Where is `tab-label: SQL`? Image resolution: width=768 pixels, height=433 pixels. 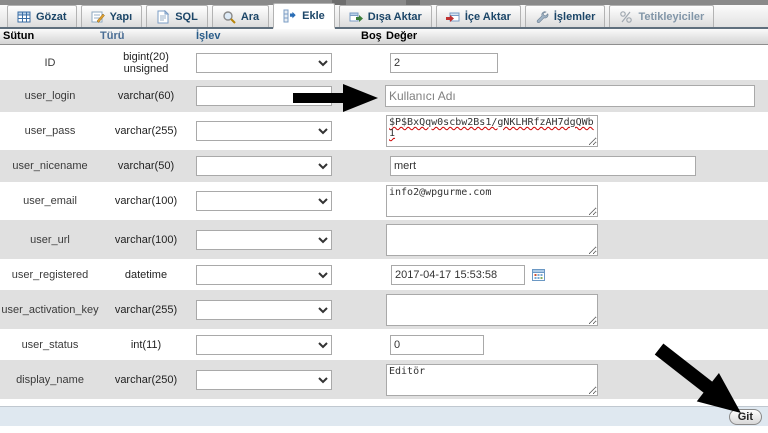 tab-label: SQL is located at coordinates (186, 16).